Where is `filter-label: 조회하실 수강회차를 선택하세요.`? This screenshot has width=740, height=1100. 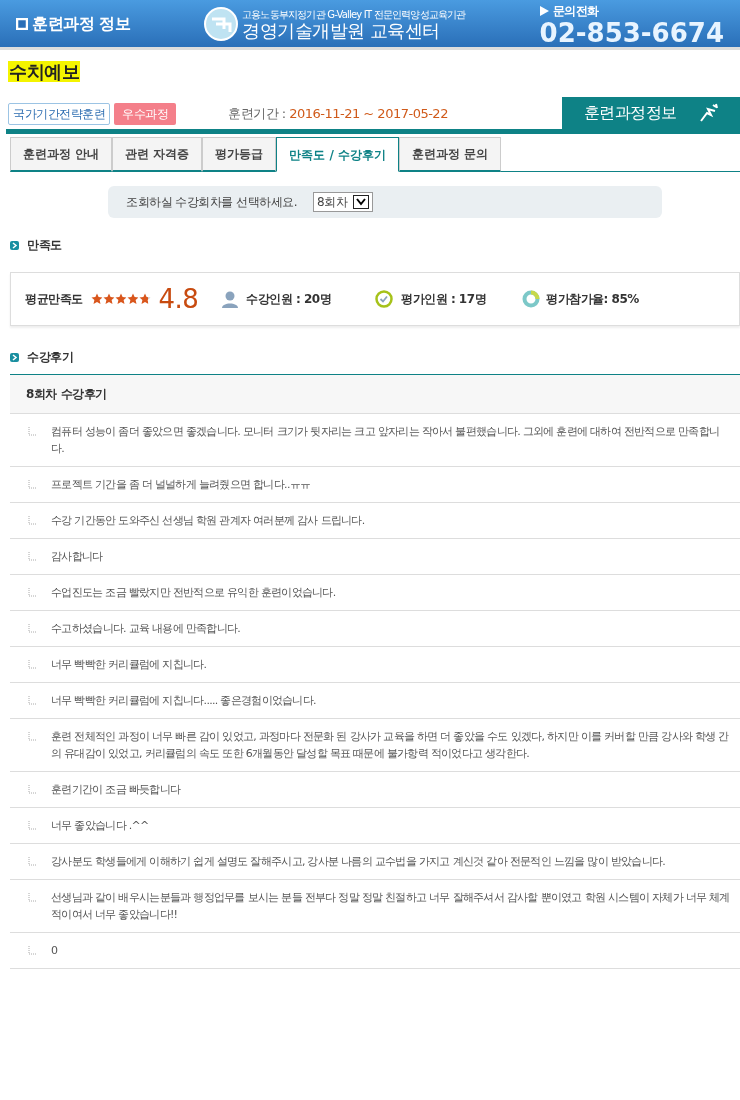 filter-label: 조회하실 수강회차를 선택하세요. is located at coordinates (211, 202).